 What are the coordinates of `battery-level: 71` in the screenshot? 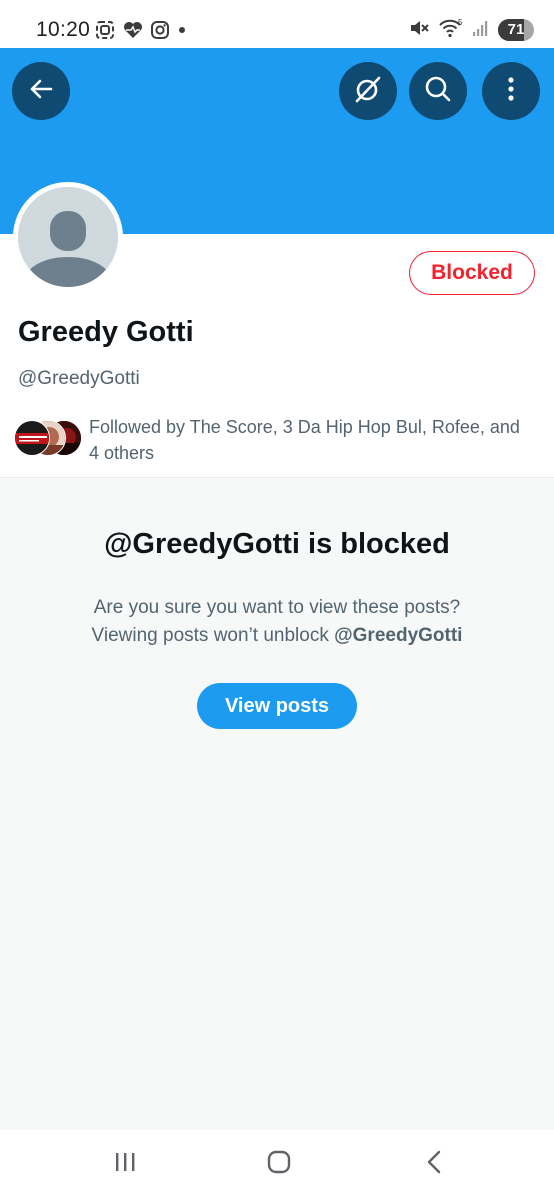 It's located at (516, 29).